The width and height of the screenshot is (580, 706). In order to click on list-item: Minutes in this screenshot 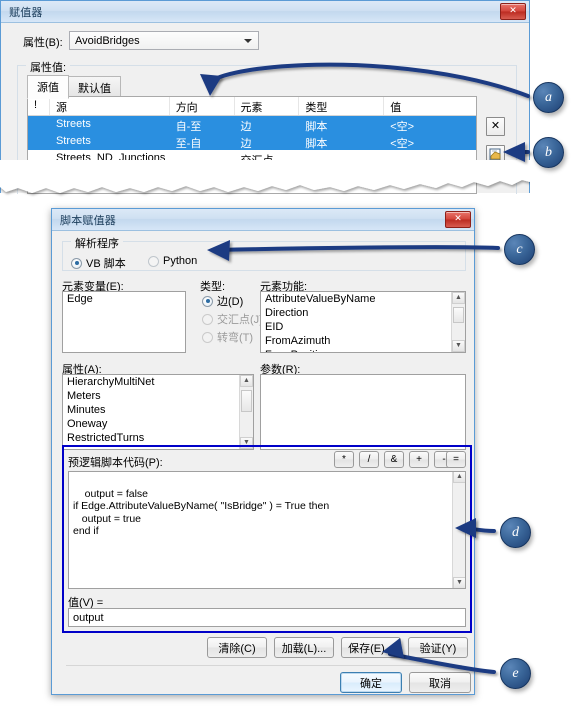, I will do `click(158, 410)`.